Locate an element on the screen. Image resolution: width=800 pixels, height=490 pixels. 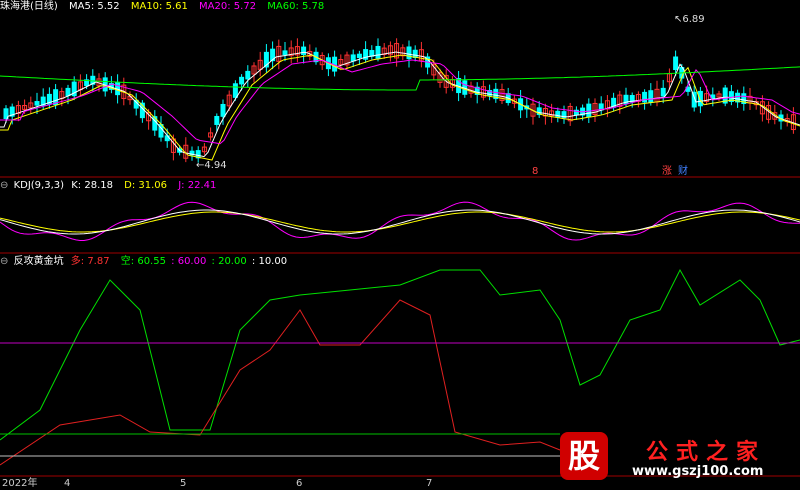
x-axis-label-4: 4 is located at coordinates (67, 483).